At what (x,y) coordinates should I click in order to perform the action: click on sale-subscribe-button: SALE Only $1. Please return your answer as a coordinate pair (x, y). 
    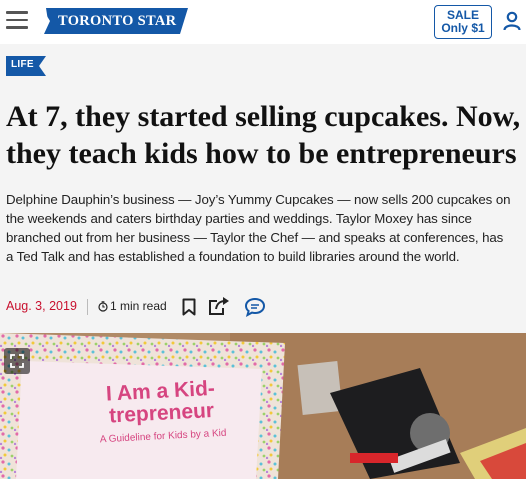
    Looking at the image, I should click on (463, 22).